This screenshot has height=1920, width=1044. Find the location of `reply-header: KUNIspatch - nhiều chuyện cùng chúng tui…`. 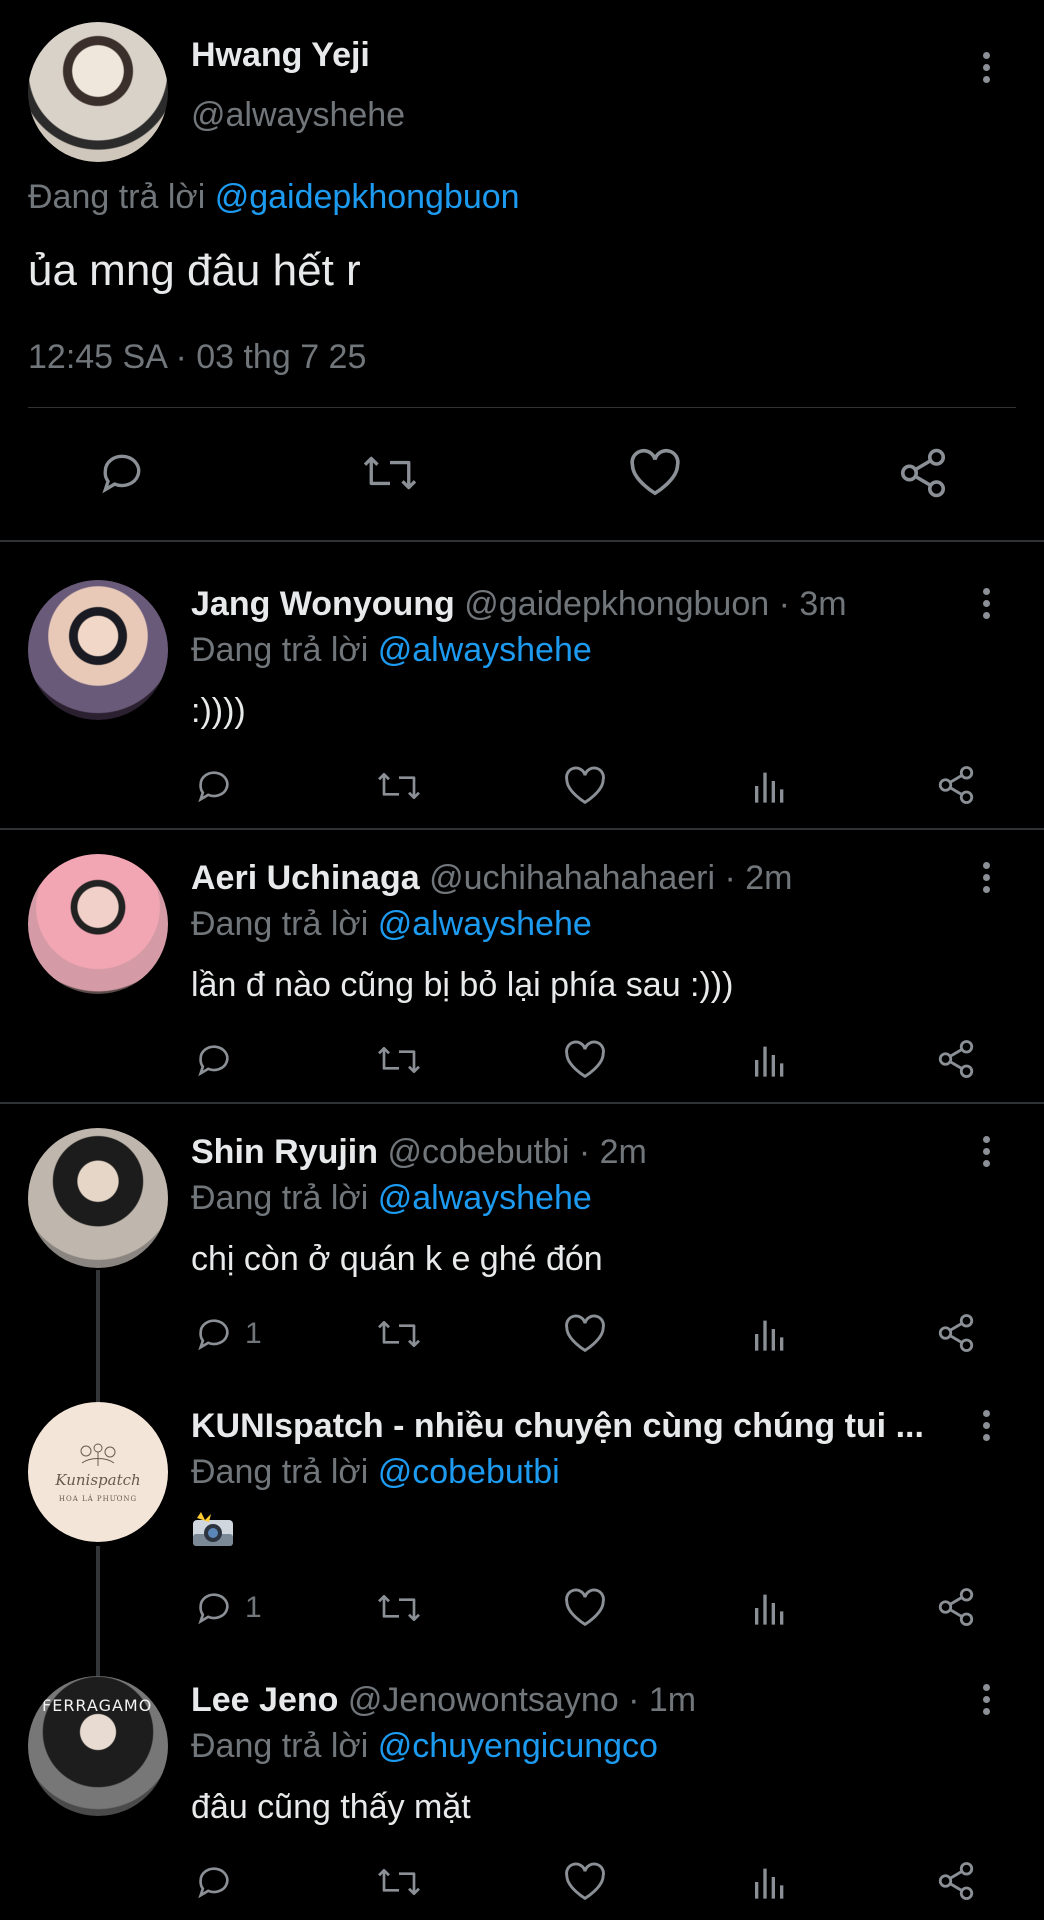

reply-header: KUNIspatch - nhiều chuyện cùng chúng tui… is located at coordinates (557, 1426).